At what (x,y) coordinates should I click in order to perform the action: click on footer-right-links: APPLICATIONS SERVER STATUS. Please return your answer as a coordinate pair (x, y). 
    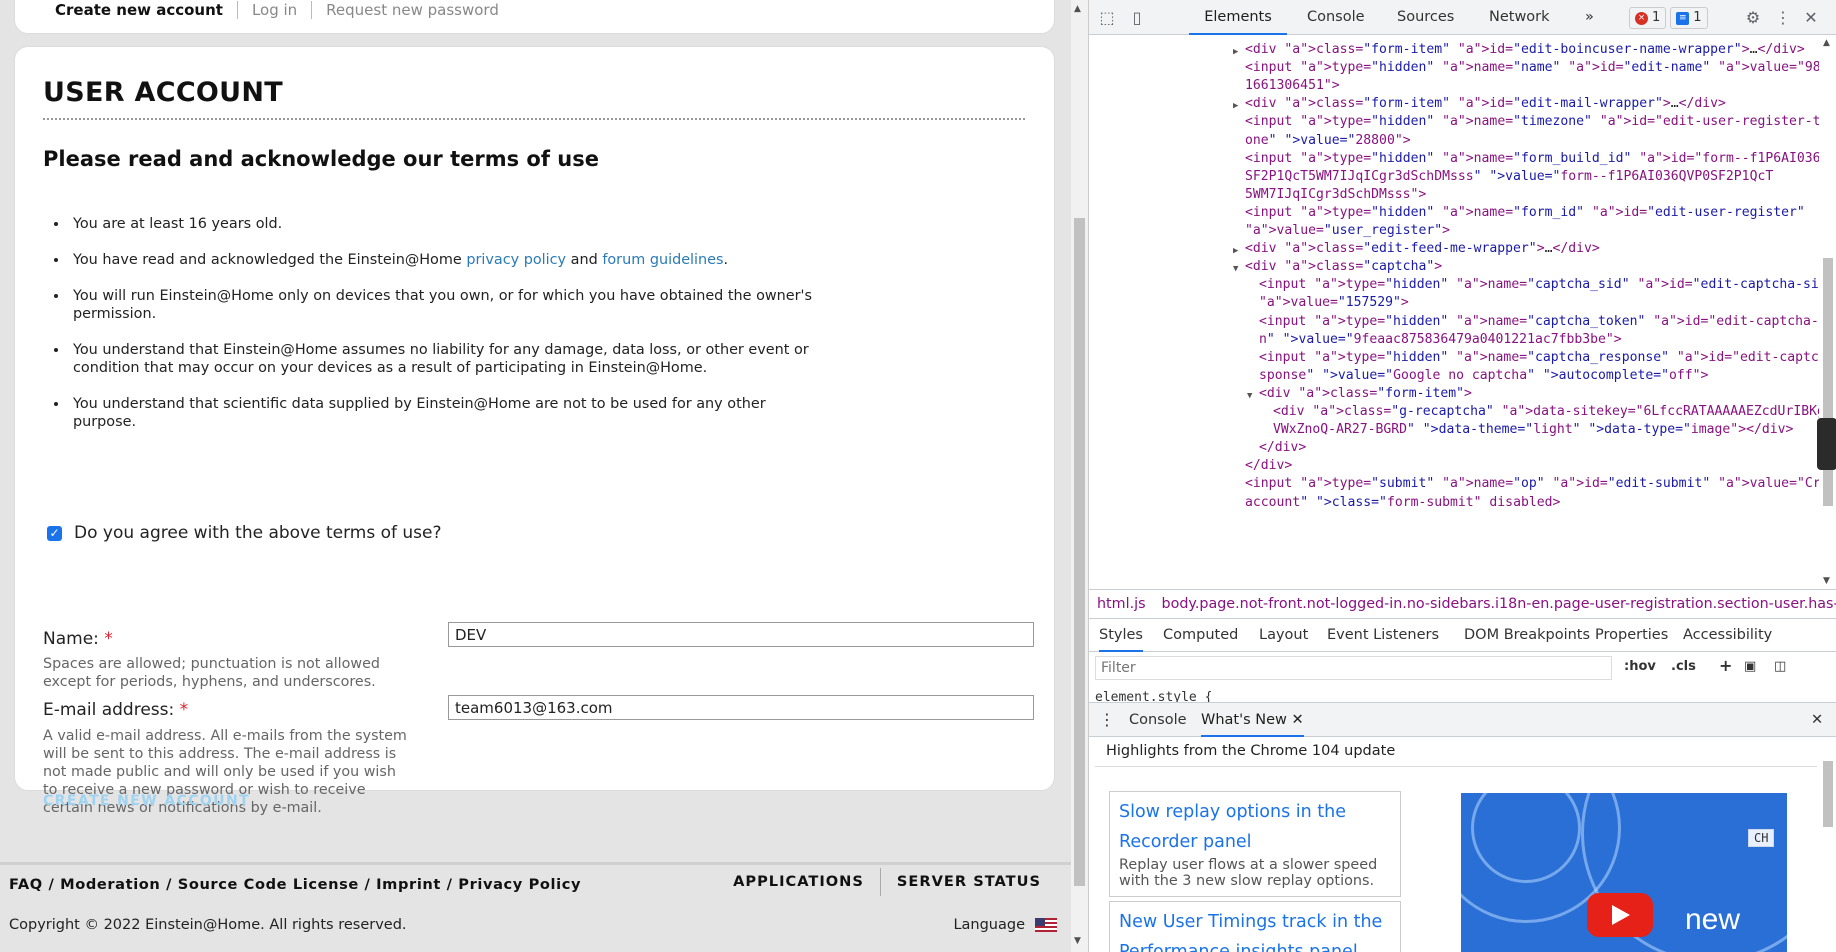
    Looking at the image, I should click on (887, 882).